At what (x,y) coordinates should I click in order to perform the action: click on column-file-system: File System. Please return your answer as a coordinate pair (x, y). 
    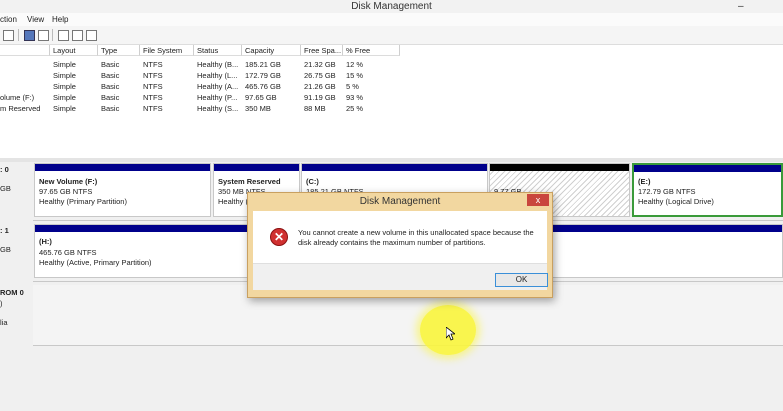
    Looking at the image, I should click on (167, 50).